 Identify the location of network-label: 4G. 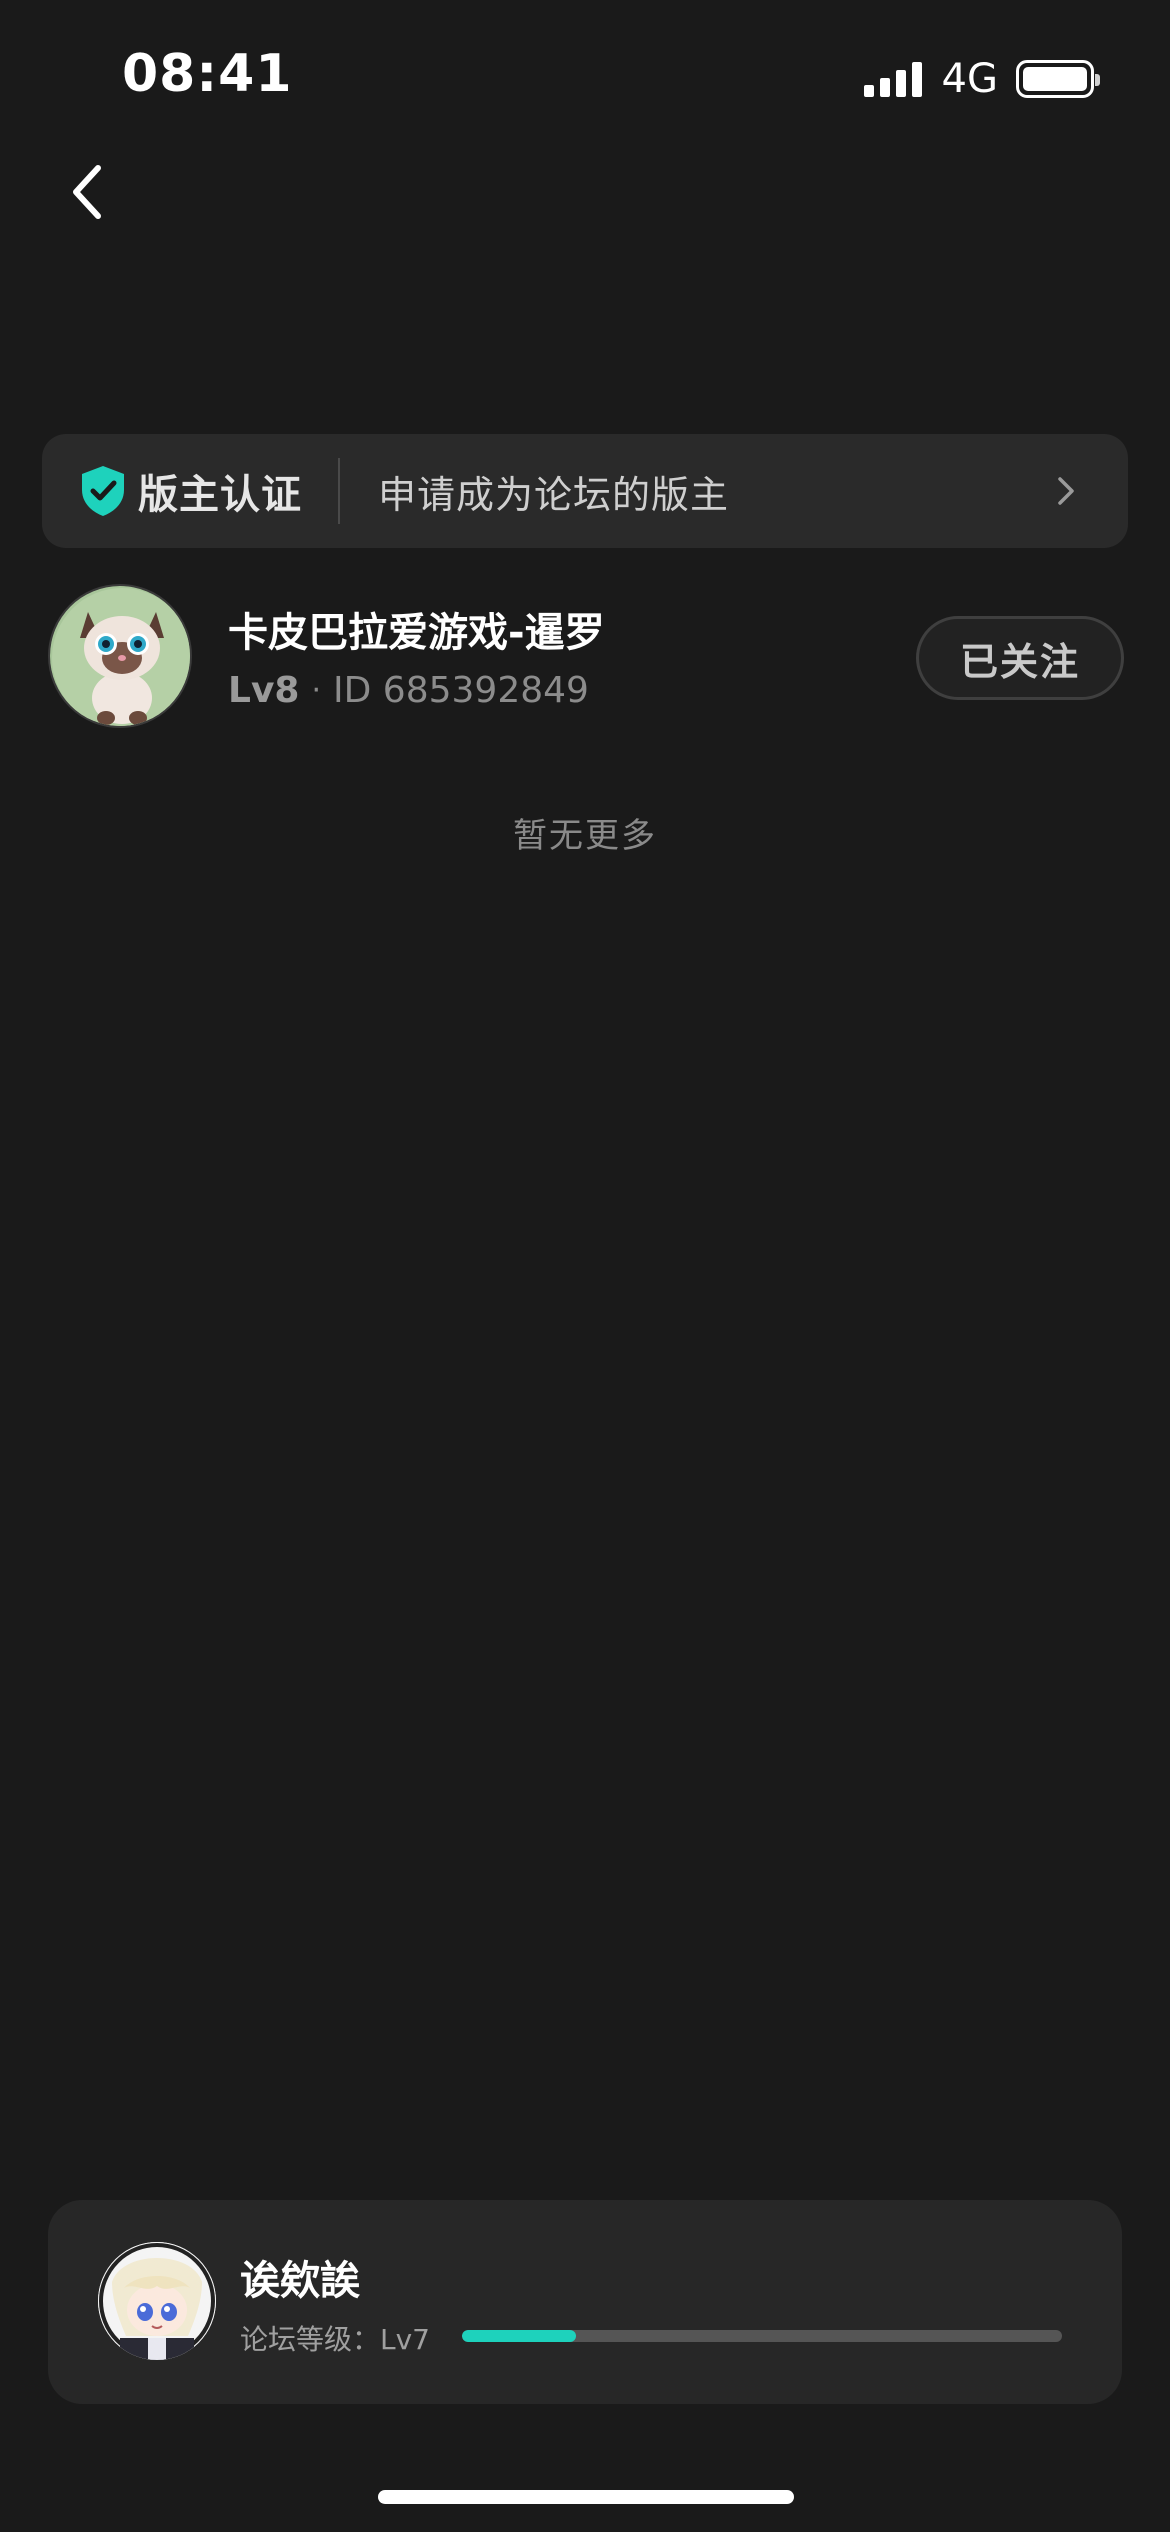
(969, 79).